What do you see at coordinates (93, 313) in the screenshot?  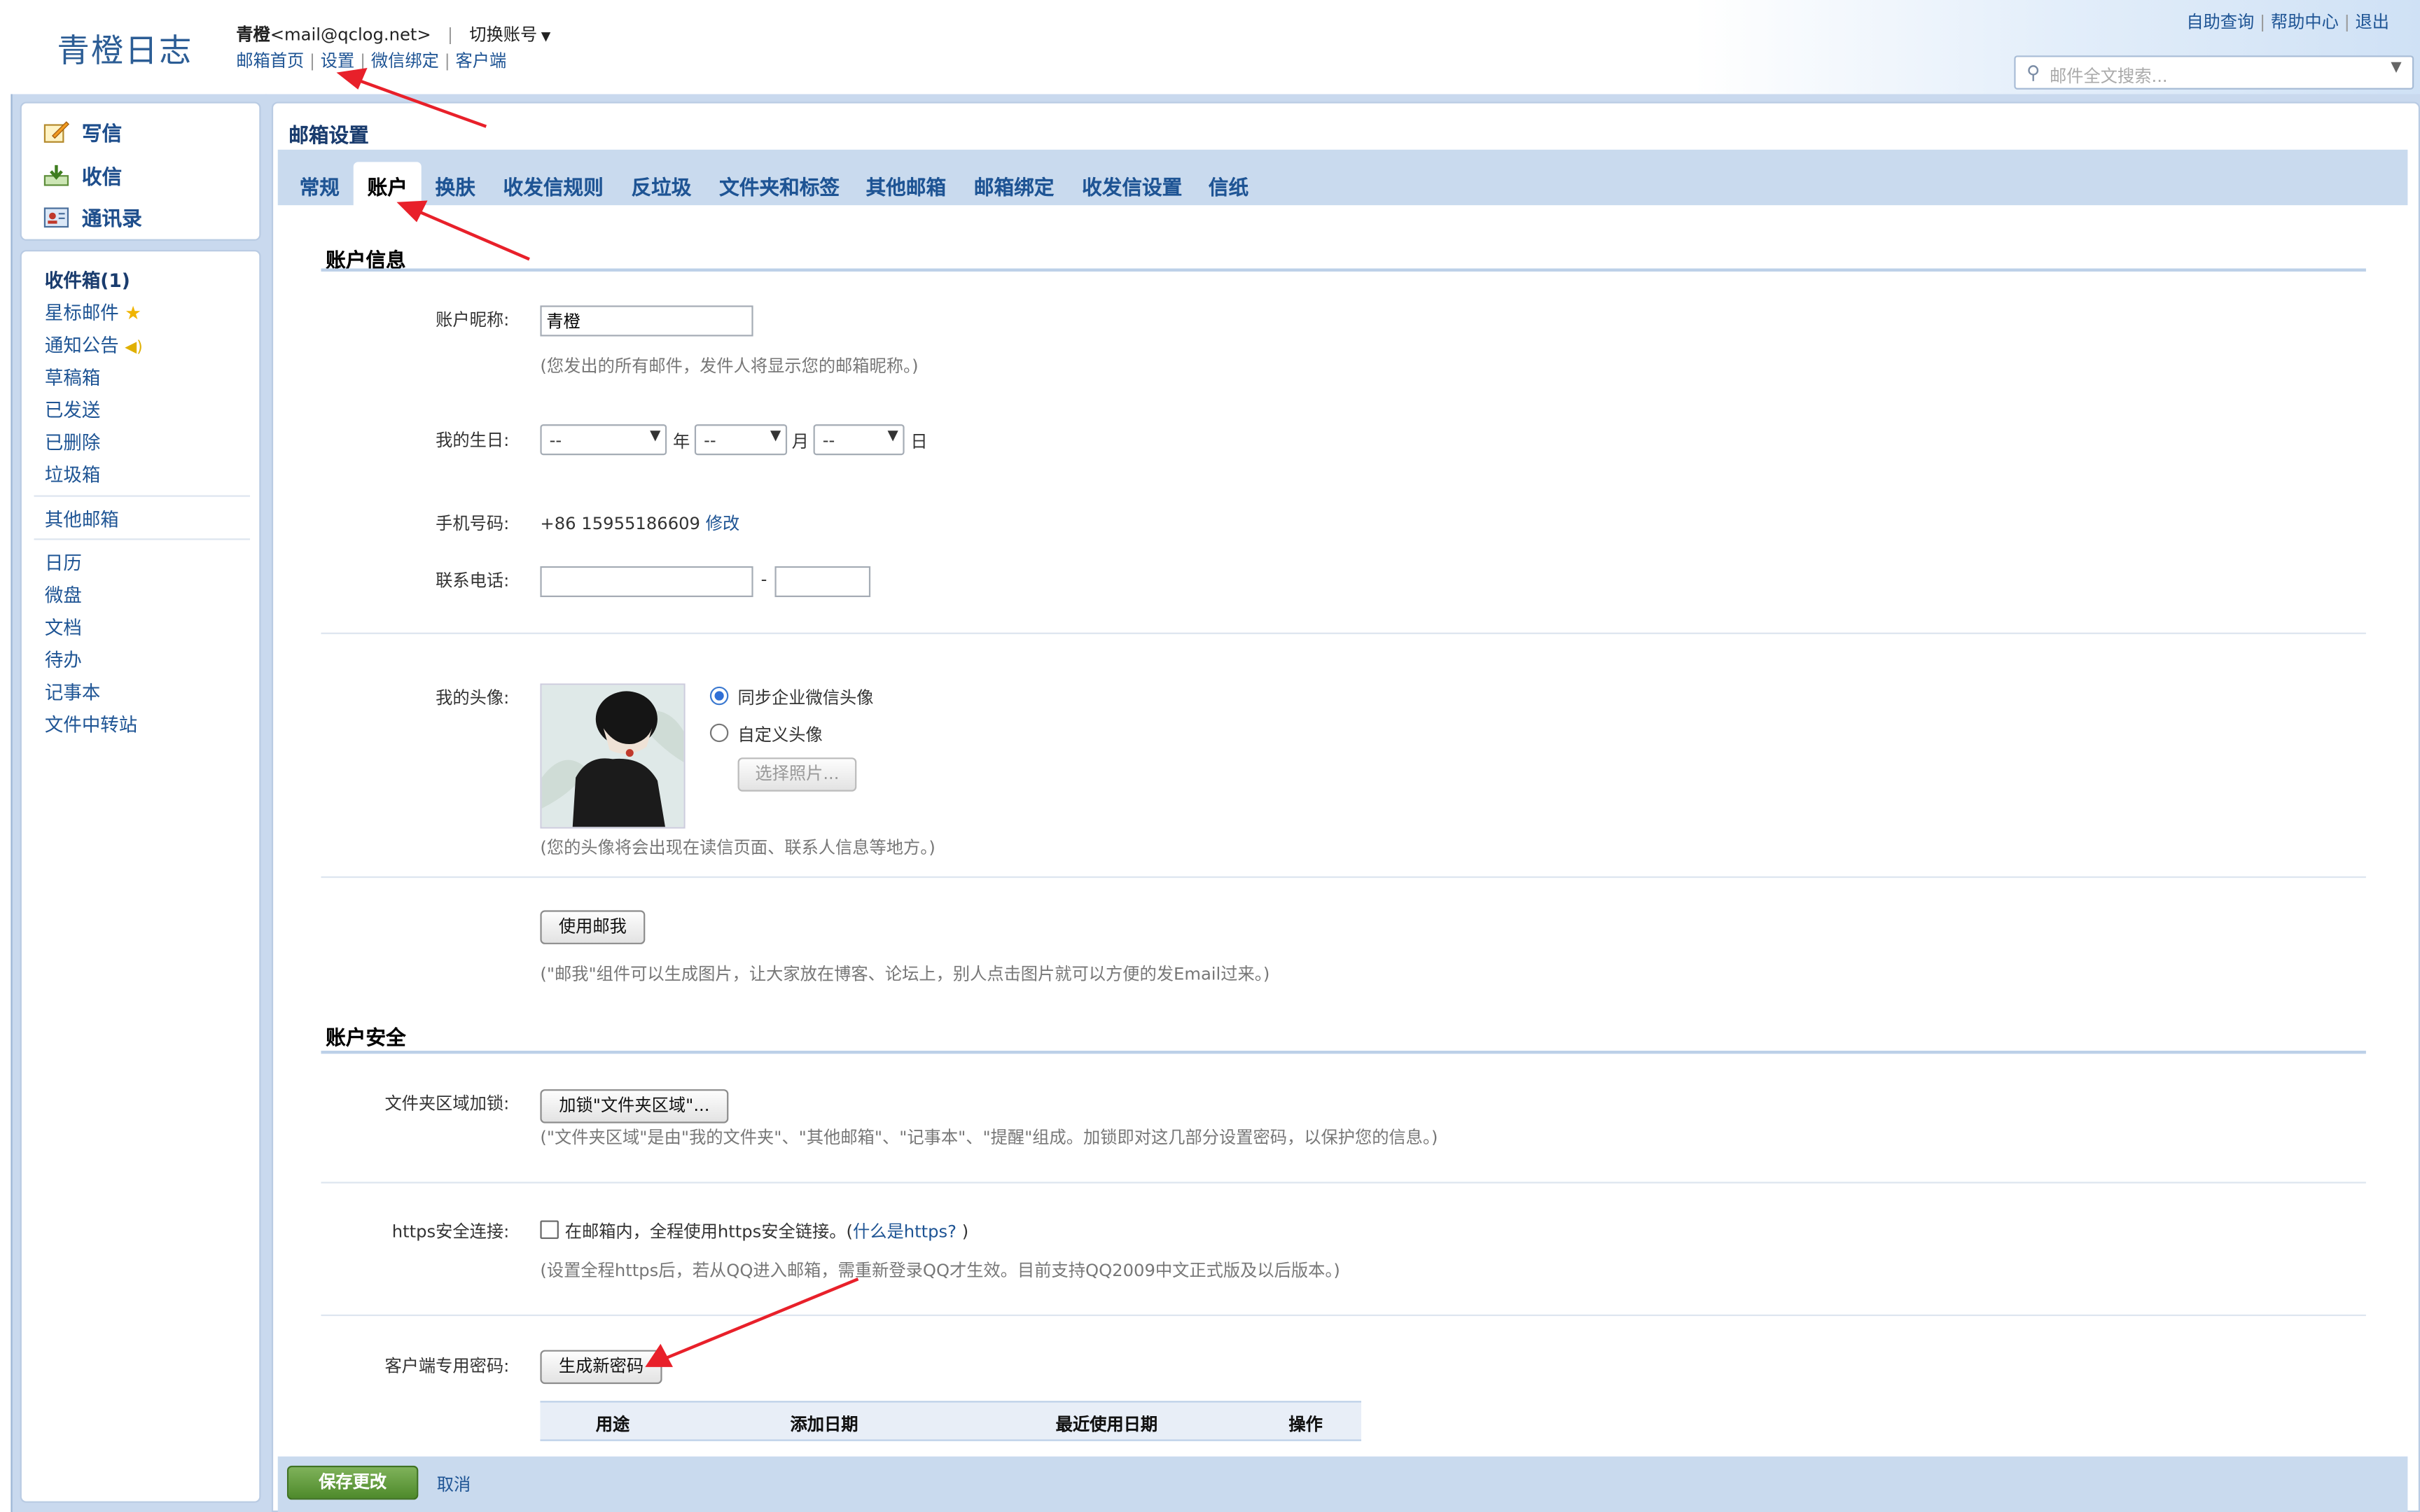 I see `folder-starred: 星标邮件 ★` at bounding box center [93, 313].